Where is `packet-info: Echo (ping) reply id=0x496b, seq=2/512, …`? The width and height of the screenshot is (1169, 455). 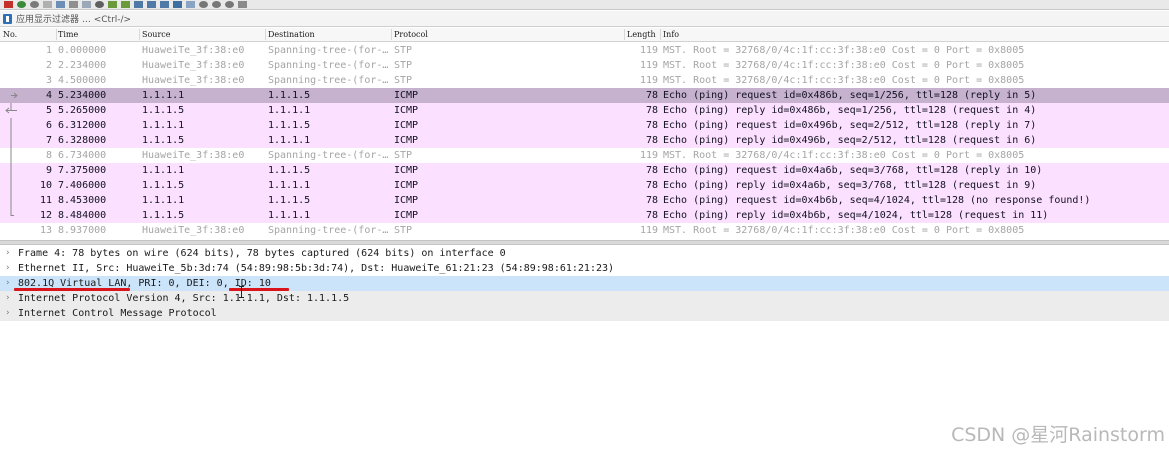
packet-info: Echo (ping) reply id=0x496b, seq=2/512, … is located at coordinates (850, 140).